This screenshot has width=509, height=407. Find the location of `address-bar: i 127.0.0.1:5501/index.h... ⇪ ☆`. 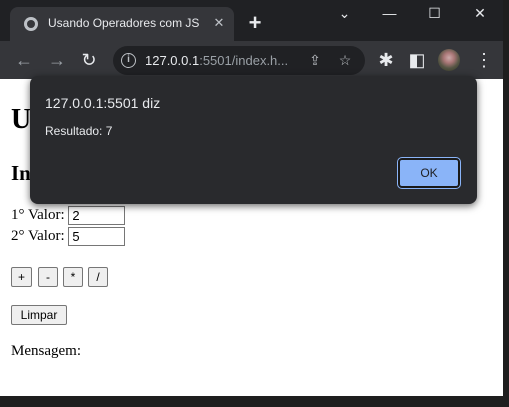

address-bar: i 127.0.0.1:5501/index.h... ⇪ ☆ is located at coordinates (239, 60).